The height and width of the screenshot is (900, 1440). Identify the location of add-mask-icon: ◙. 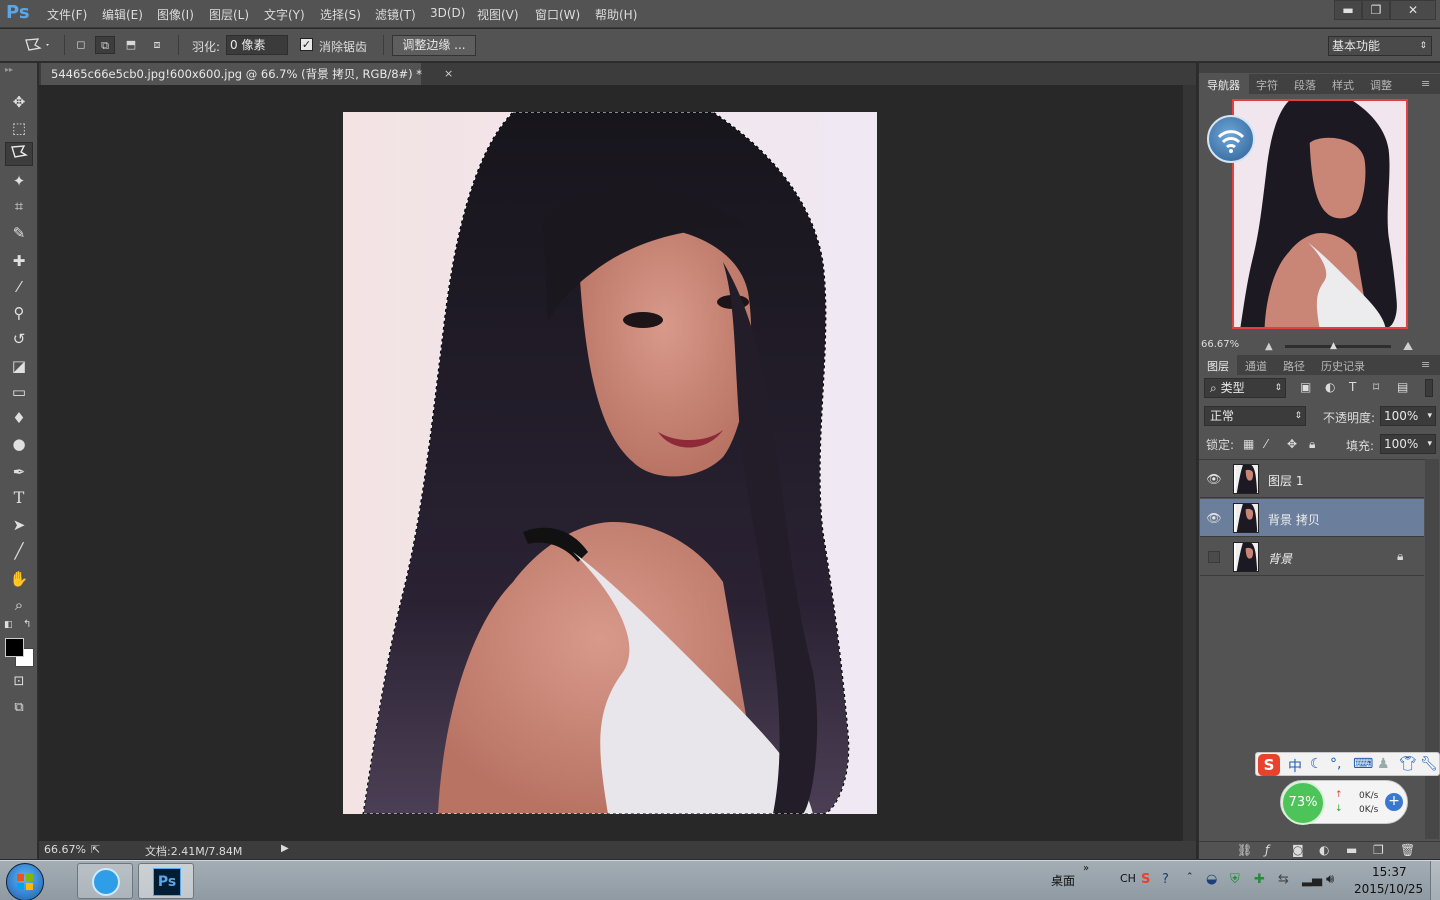
(1298, 850).